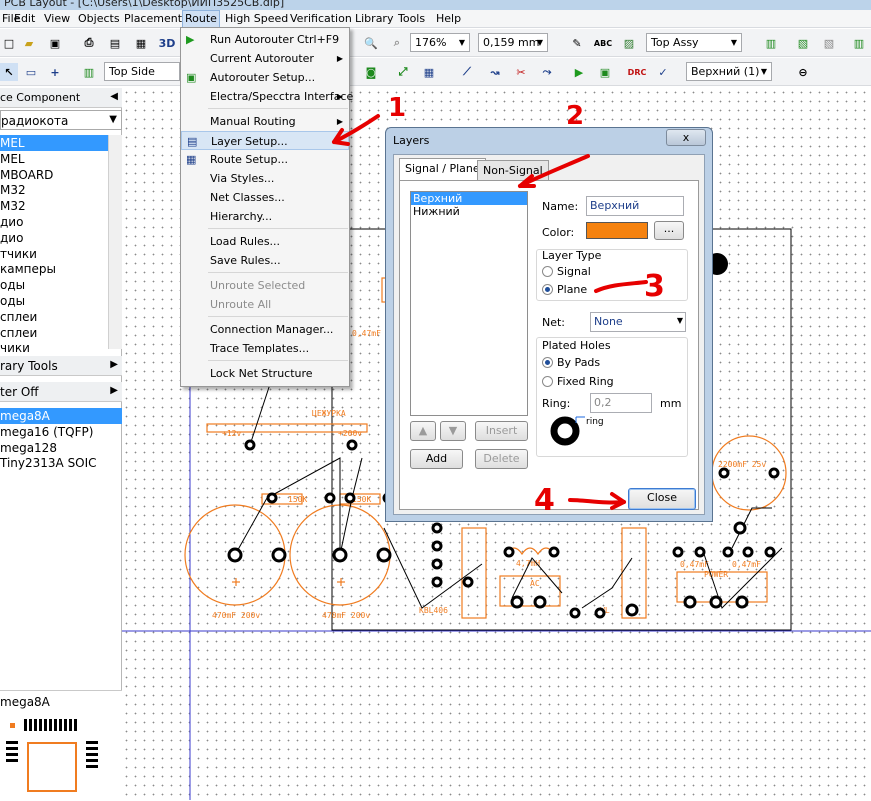 This screenshot has height=801, width=871. Describe the element at coordinates (575, 116) in the screenshot. I see `annotation-2: 2` at that location.